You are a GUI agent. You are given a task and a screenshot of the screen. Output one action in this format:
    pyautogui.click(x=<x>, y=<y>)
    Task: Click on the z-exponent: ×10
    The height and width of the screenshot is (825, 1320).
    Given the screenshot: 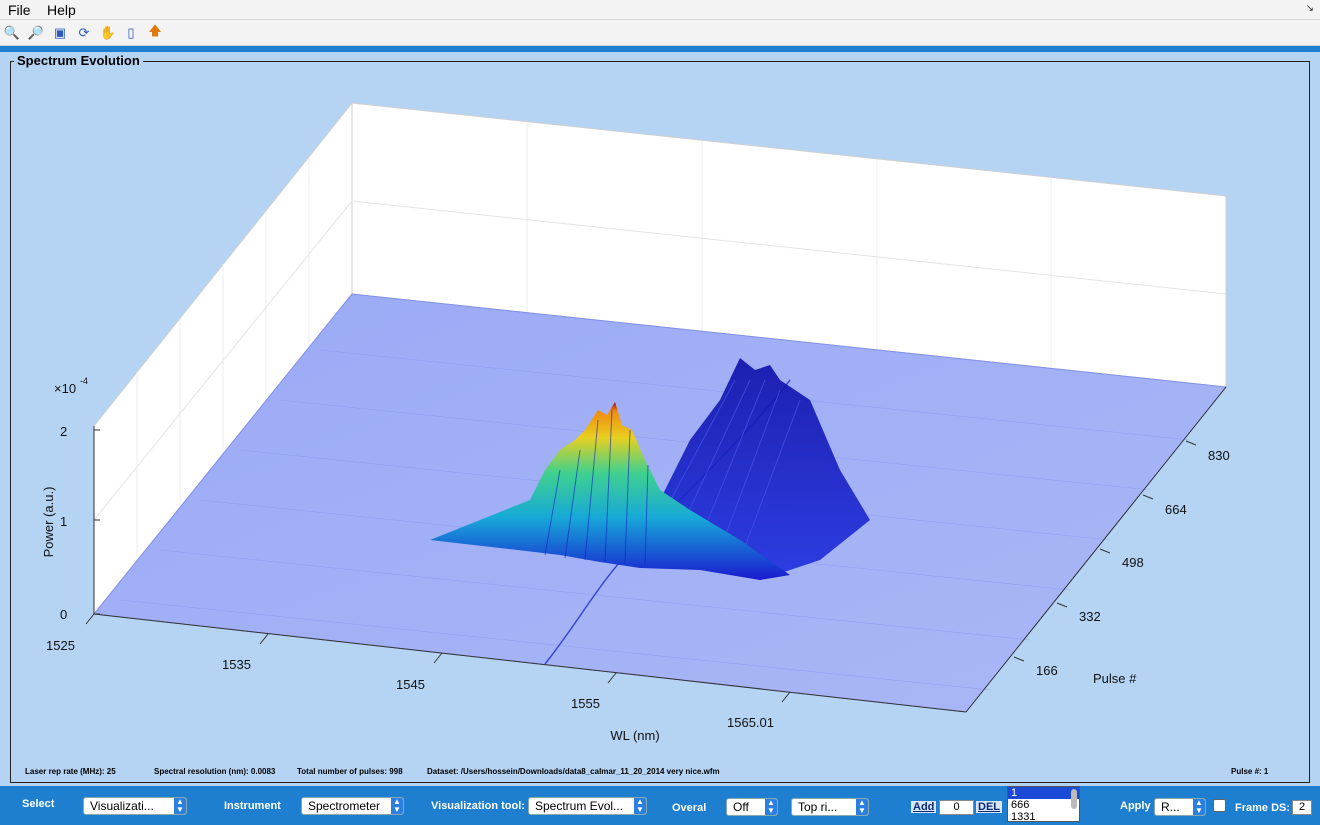 What is the action you would take?
    pyautogui.click(x=65, y=388)
    